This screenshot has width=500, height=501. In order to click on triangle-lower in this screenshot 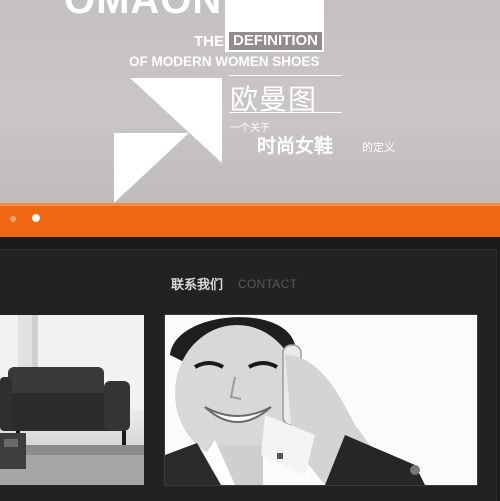, I will do `click(151, 168)`.